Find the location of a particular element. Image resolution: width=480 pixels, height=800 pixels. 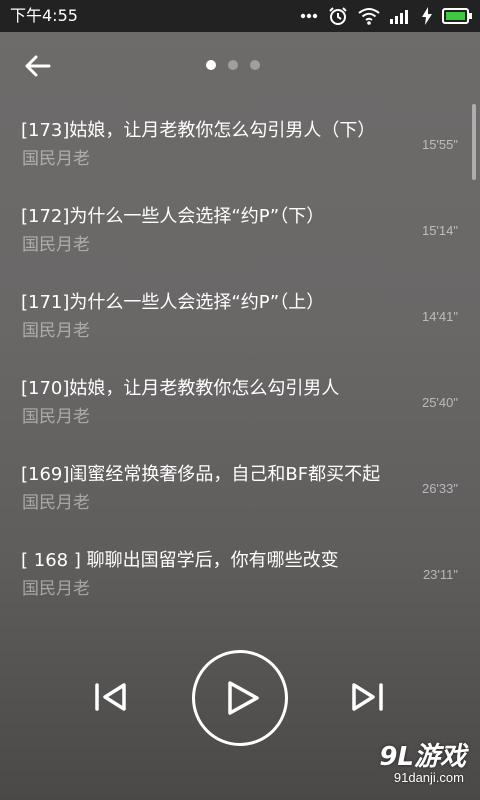

alarm-icon is located at coordinates (338, 16).